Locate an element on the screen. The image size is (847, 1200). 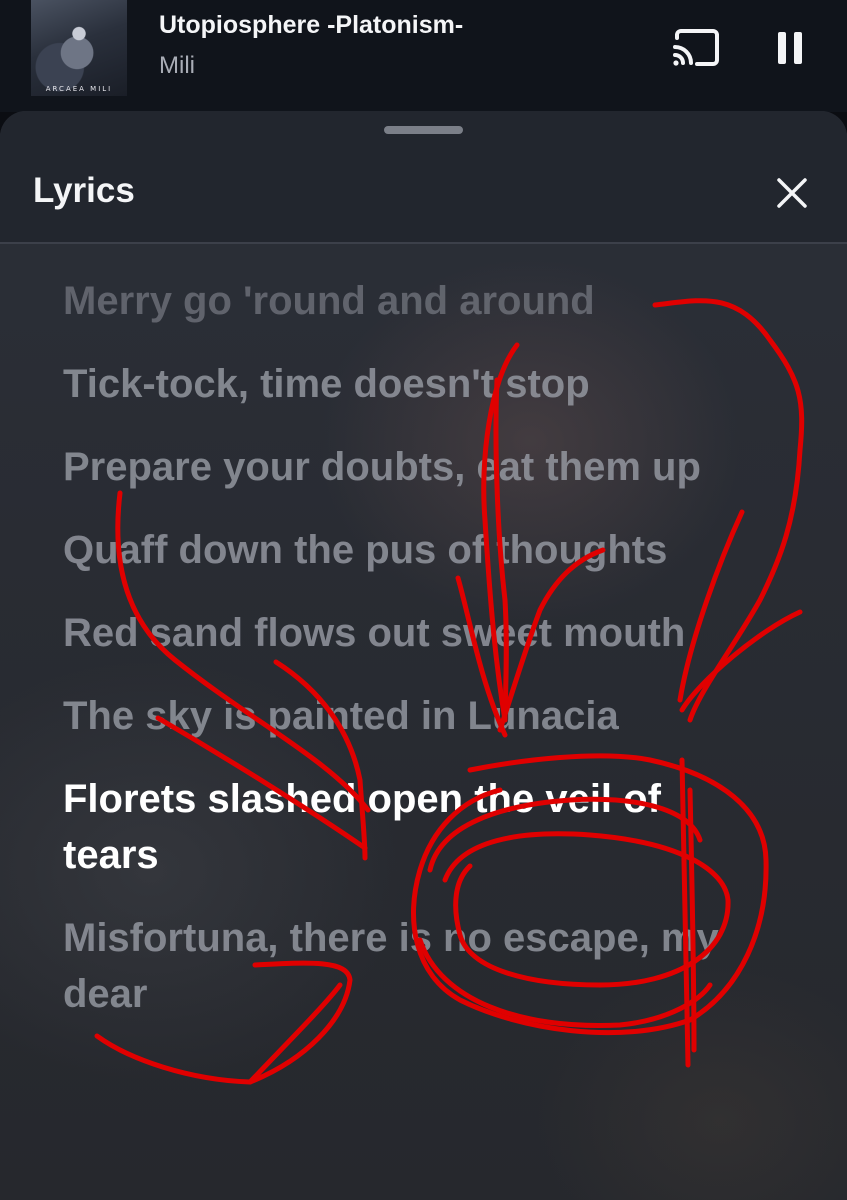
pause-button is located at coordinates (790, 48).